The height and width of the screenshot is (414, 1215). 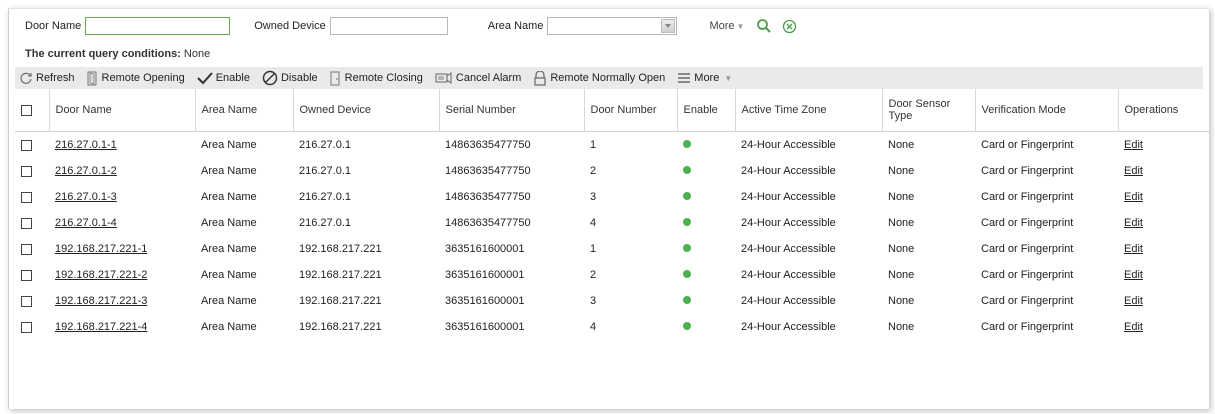 What do you see at coordinates (809, 110) in the screenshot?
I see `column-header: Active Time Zone` at bounding box center [809, 110].